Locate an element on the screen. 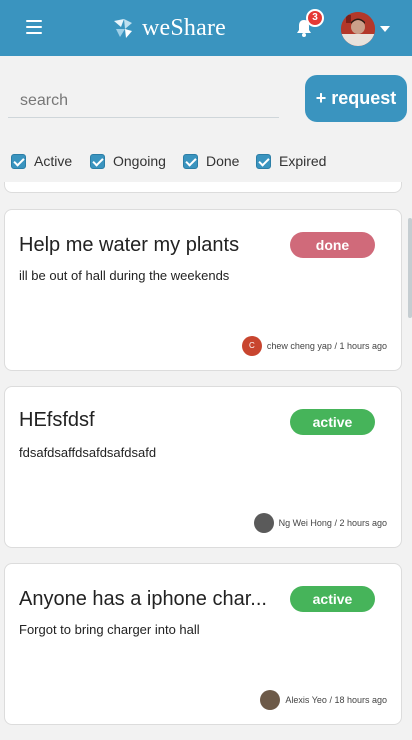  request-meta: C chew cheng yap / 1 hours ago is located at coordinates (314, 346).